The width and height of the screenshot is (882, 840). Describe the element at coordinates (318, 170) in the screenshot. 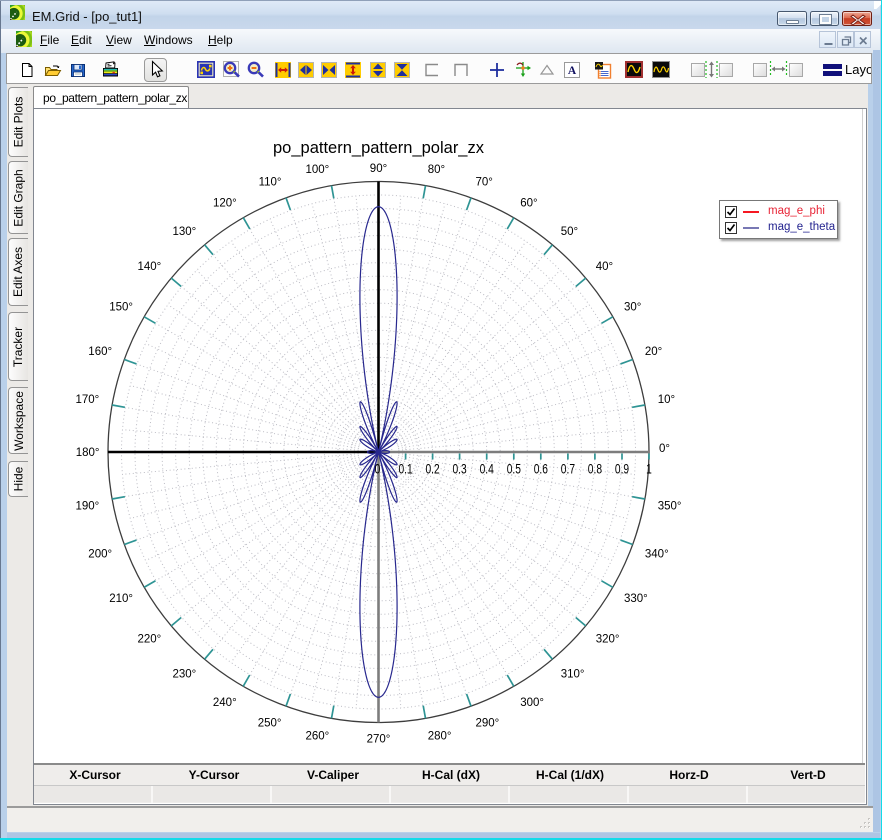

I see `svg-text: 100°` at that location.